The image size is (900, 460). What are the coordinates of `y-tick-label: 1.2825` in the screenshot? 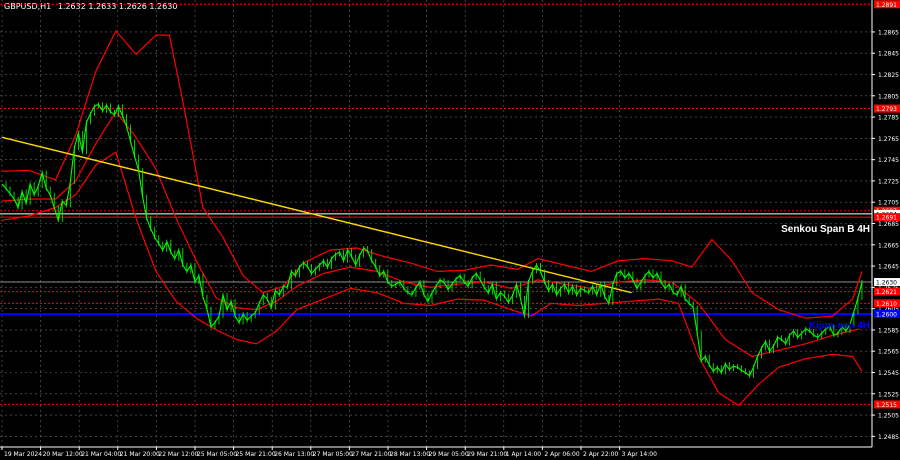 It's located at (888, 75).